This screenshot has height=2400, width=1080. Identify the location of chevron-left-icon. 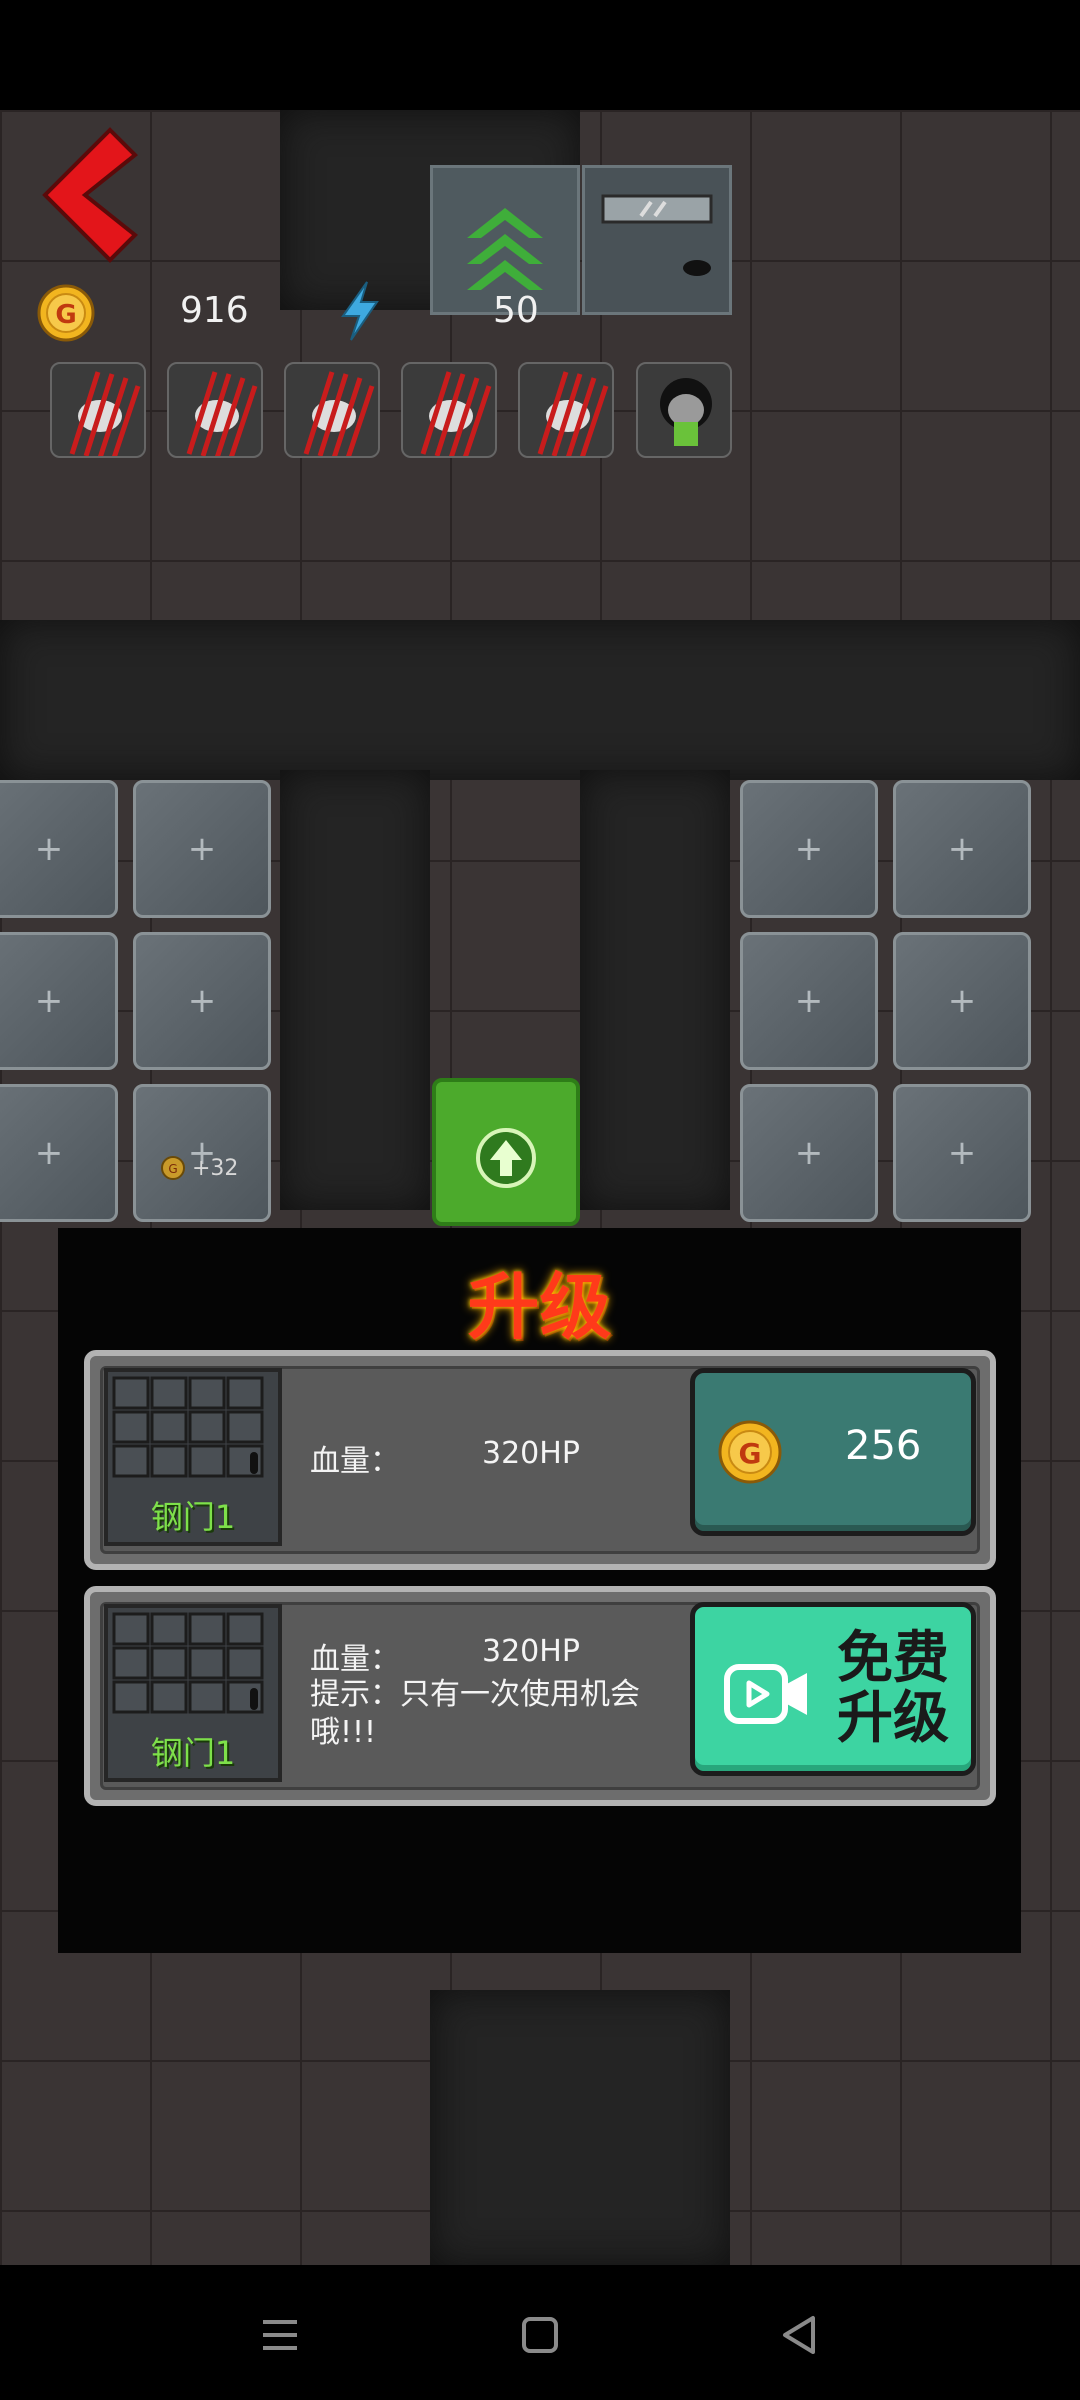
(90, 195).